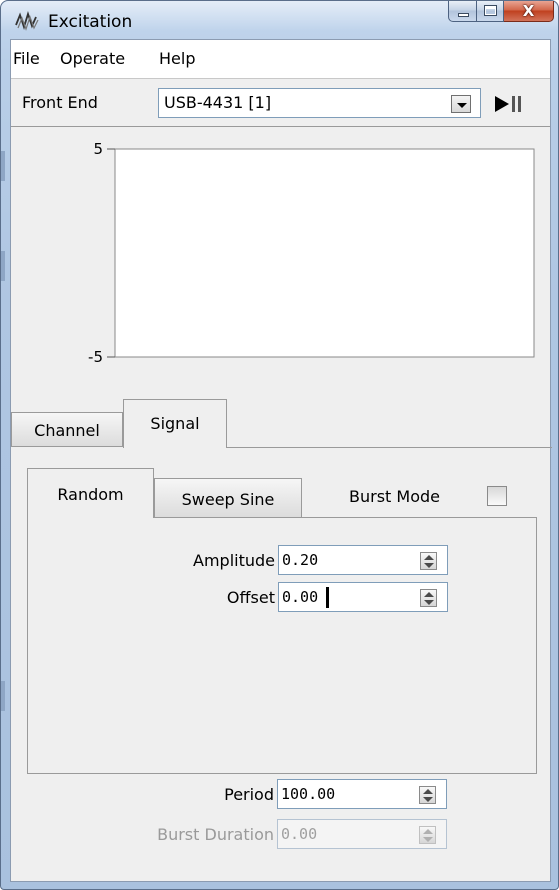 Image resolution: width=559 pixels, height=890 pixels. What do you see at coordinates (234, 560) in the screenshot?
I see `amplitude-label: Amplitude` at bounding box center [234, 560].